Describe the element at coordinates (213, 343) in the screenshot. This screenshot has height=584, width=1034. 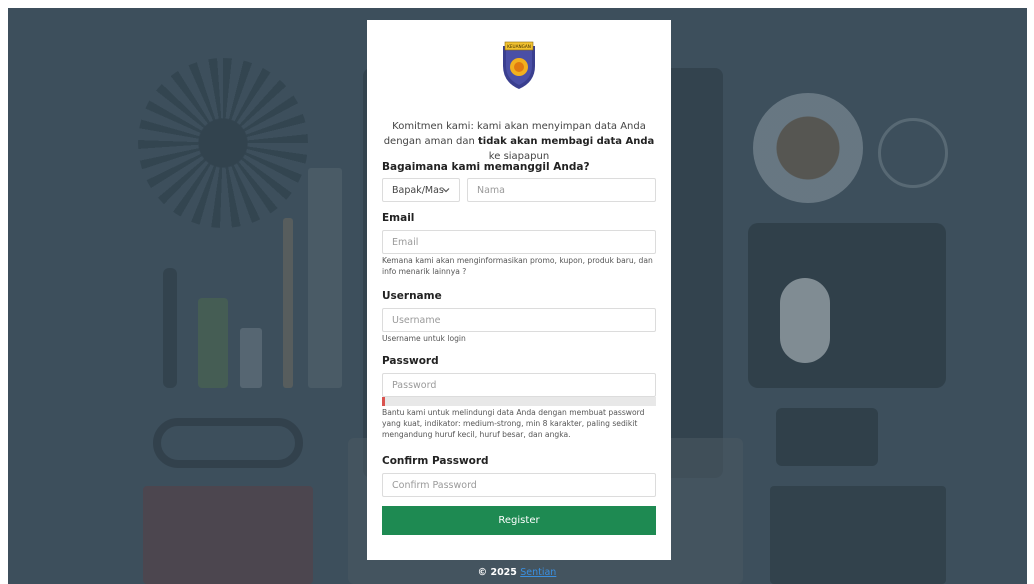
I see `highlighter-decor` at that location.